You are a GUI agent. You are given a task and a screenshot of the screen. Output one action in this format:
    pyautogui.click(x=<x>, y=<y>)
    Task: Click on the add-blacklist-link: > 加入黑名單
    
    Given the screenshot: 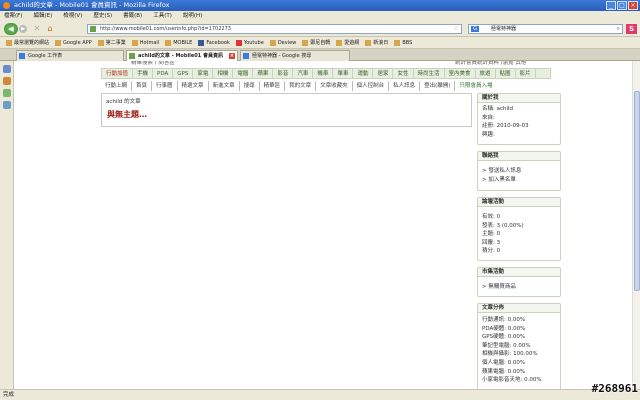 What is the action you would take?
    pyautogui.click(x=519, y=180)
    